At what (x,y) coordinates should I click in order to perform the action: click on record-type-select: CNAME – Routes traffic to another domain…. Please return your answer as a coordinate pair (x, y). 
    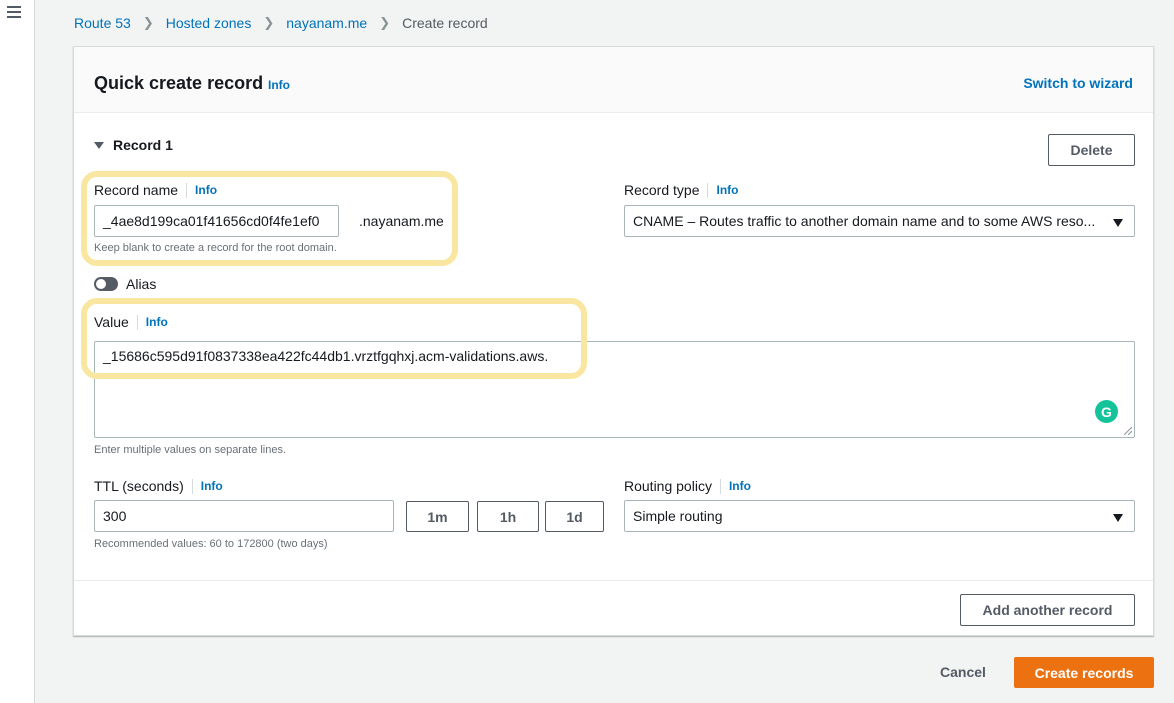
    Looking at the image, I should click on (879, 221).